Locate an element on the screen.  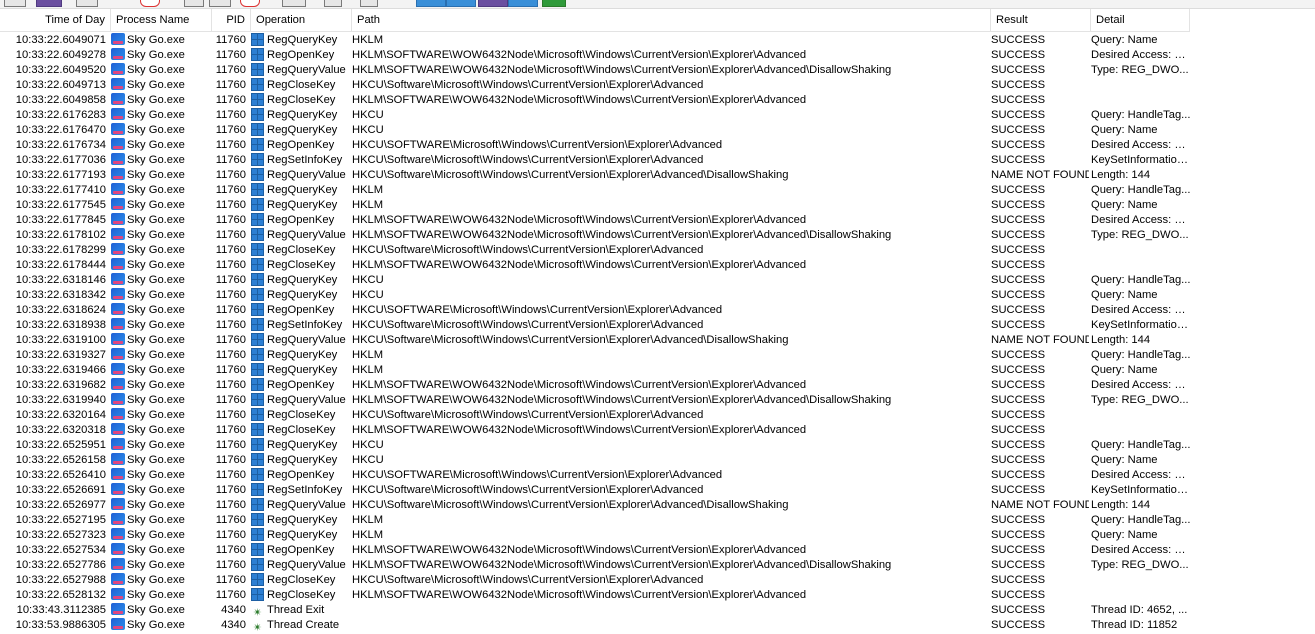
filter-icon is located at coordinates (194, 3).